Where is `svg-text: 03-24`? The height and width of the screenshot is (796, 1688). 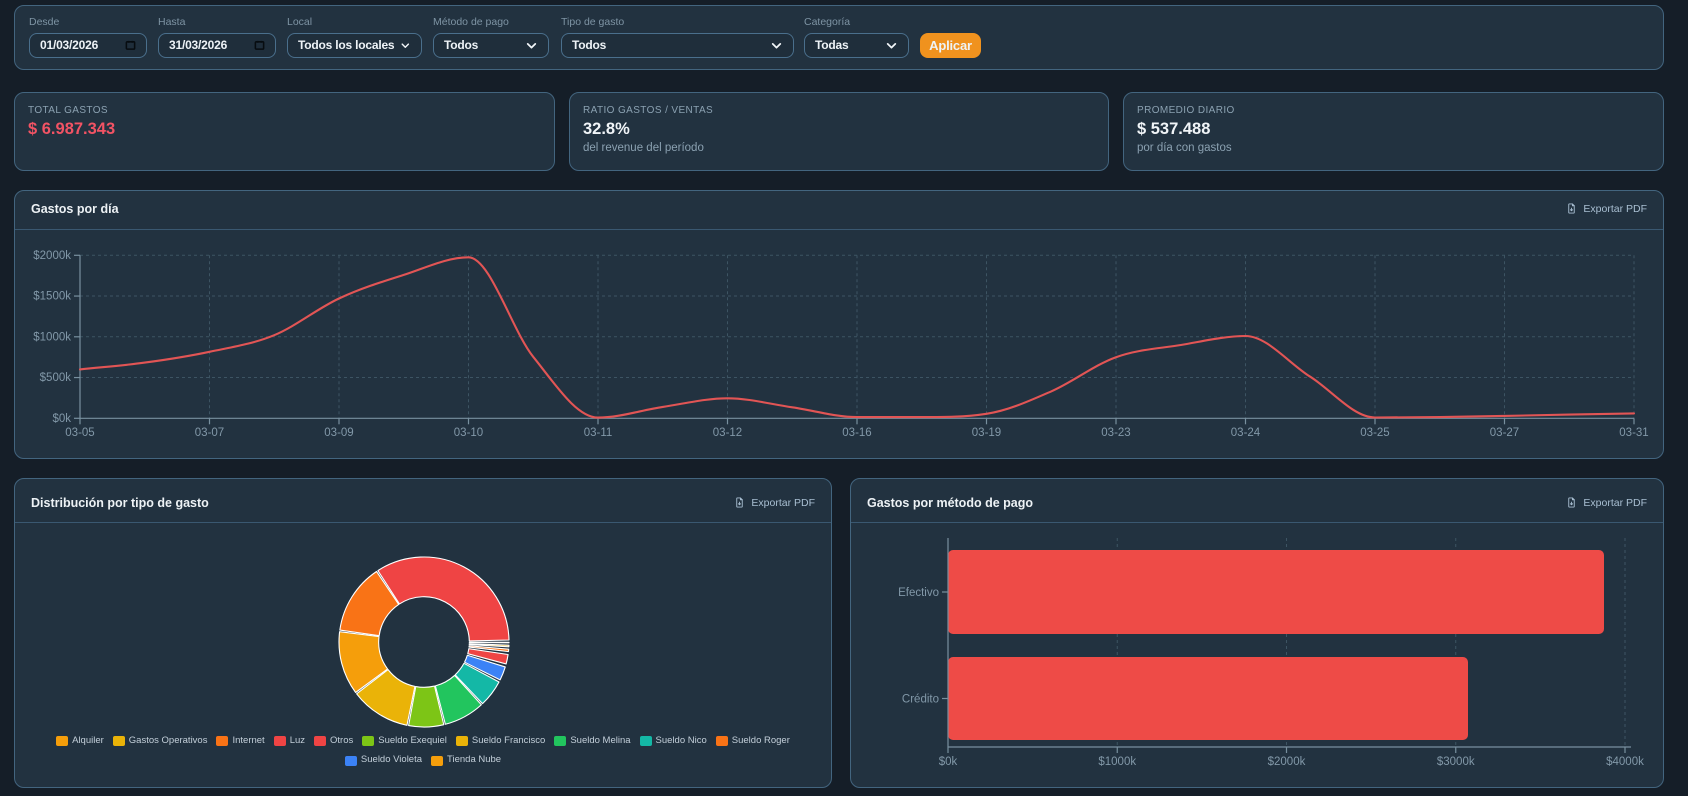
svg-text: 03-24 is located at coordinates (1246, 433).